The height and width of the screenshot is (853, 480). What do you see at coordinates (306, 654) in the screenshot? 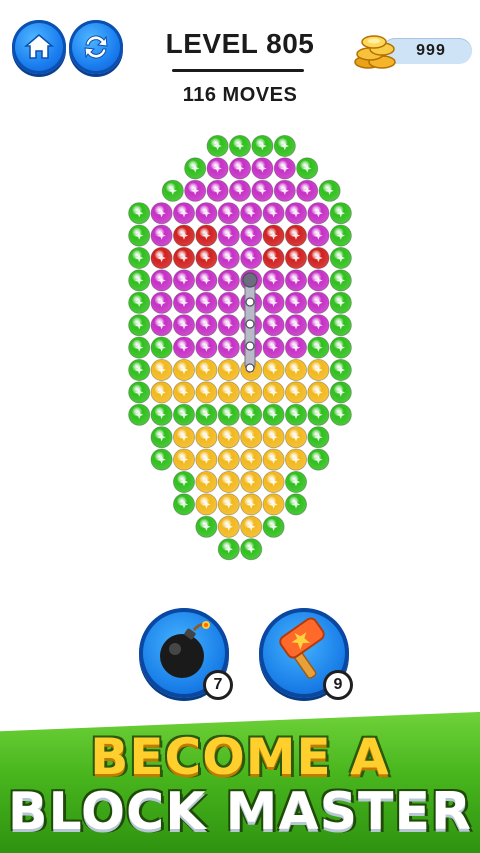
I see `hammer-booster-button: 9` at bounding box center [306, 654].